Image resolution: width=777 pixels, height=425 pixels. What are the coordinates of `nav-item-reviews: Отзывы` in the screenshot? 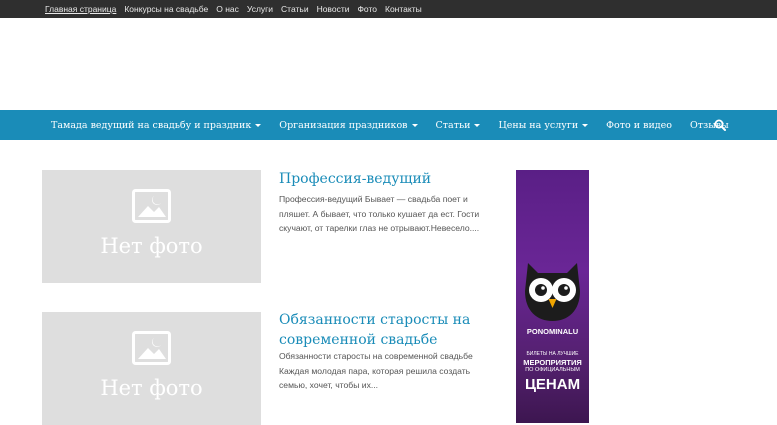 It's located at (709, 125).